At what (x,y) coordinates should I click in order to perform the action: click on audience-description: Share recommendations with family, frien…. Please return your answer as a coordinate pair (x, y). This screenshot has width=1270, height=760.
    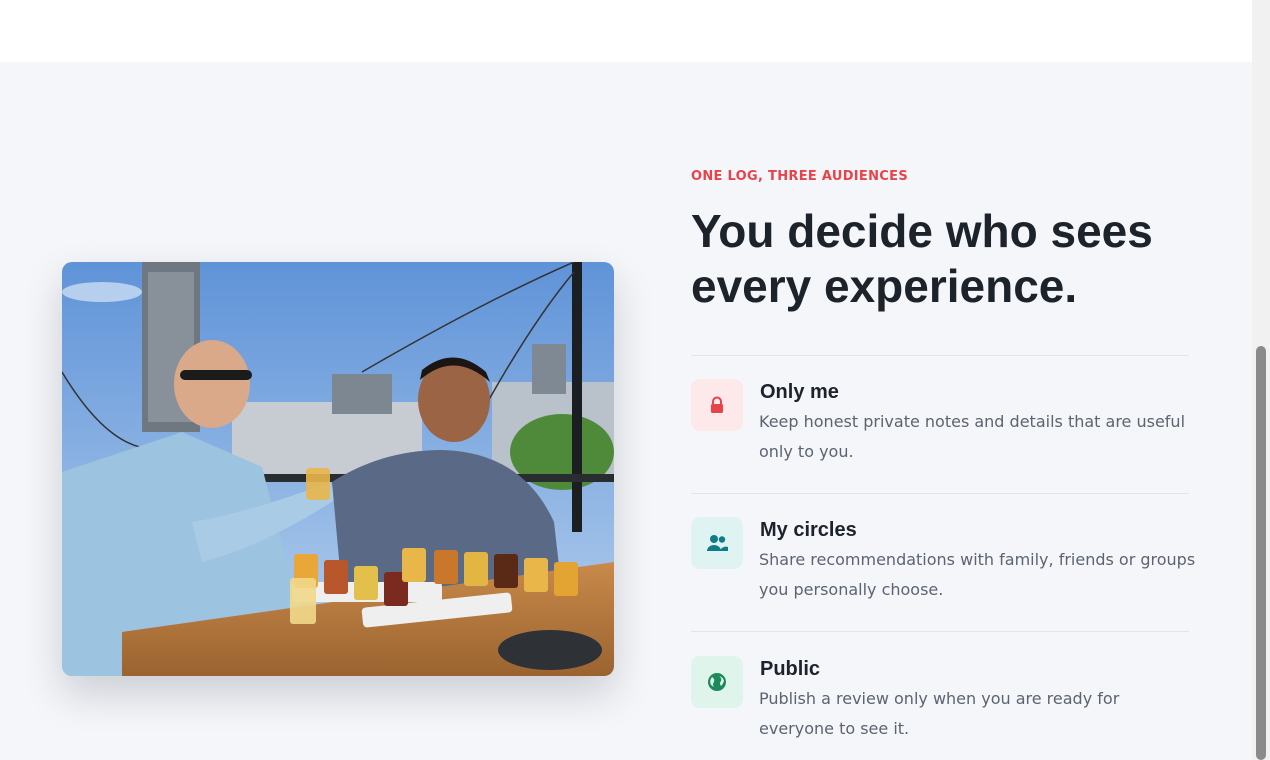
    Looking at the image, I should click on (977, 574).